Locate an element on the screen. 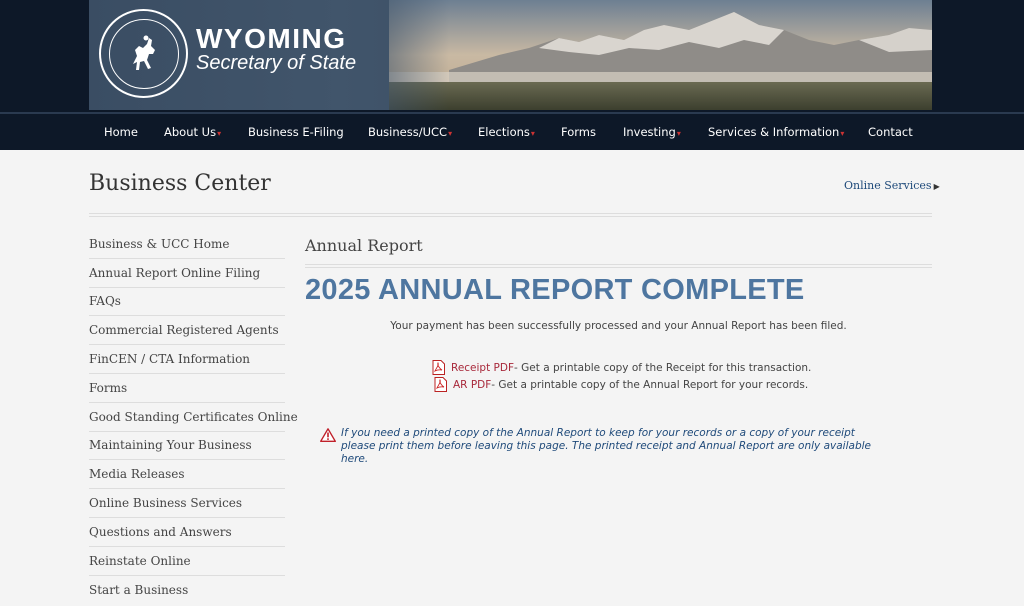  nav-about-us: About Us▾ is located at coordinates (192, 132).